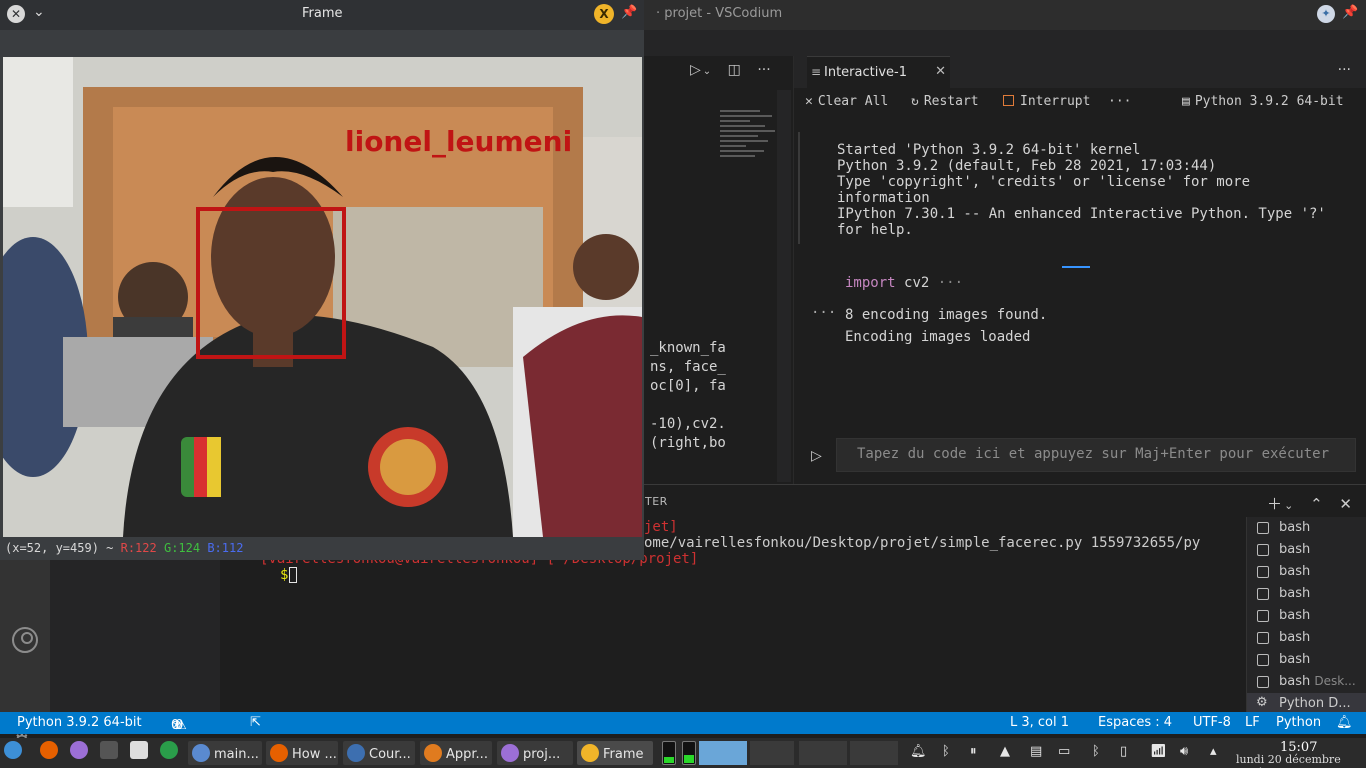  Describe the element at coordinates (823, 313) in the screenshot. I see `output-actions-icon: ···` at that location.